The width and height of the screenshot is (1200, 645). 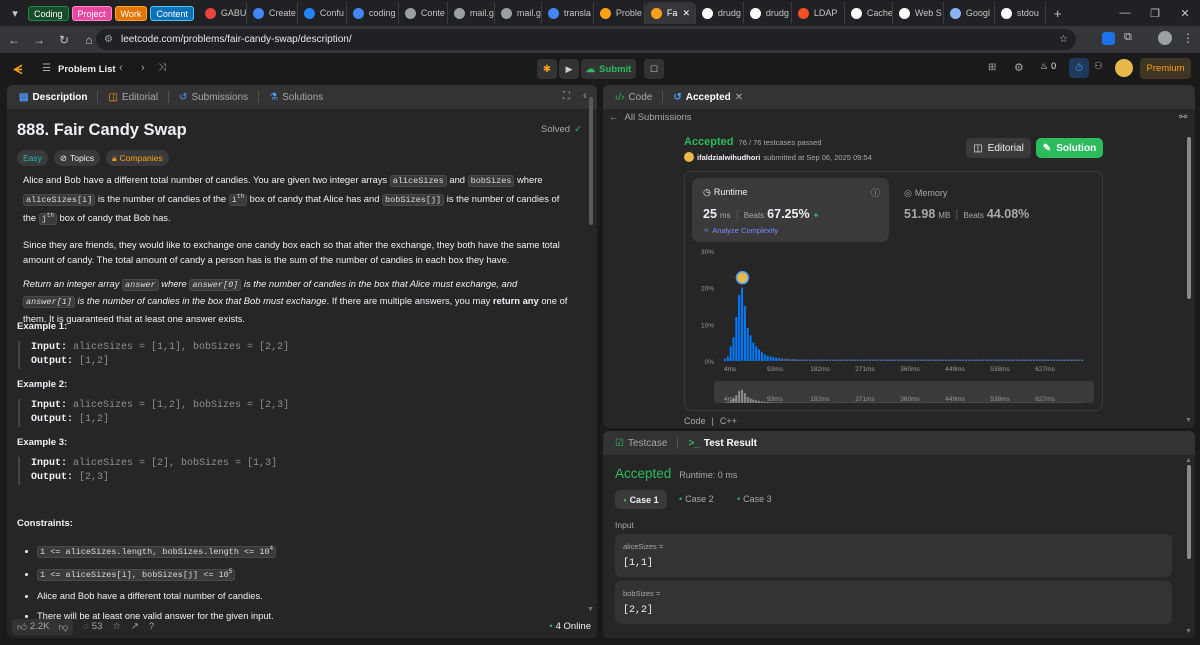 I want to click on extensions-puzzle-icon: ⧉, so click(x=1128, y=37).